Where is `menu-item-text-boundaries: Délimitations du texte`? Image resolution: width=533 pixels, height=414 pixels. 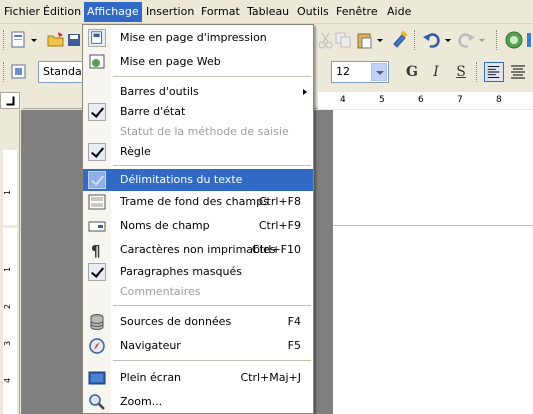
menu-item-text-boundaries: Délimitations du texte is located at coordinates (198, 180).